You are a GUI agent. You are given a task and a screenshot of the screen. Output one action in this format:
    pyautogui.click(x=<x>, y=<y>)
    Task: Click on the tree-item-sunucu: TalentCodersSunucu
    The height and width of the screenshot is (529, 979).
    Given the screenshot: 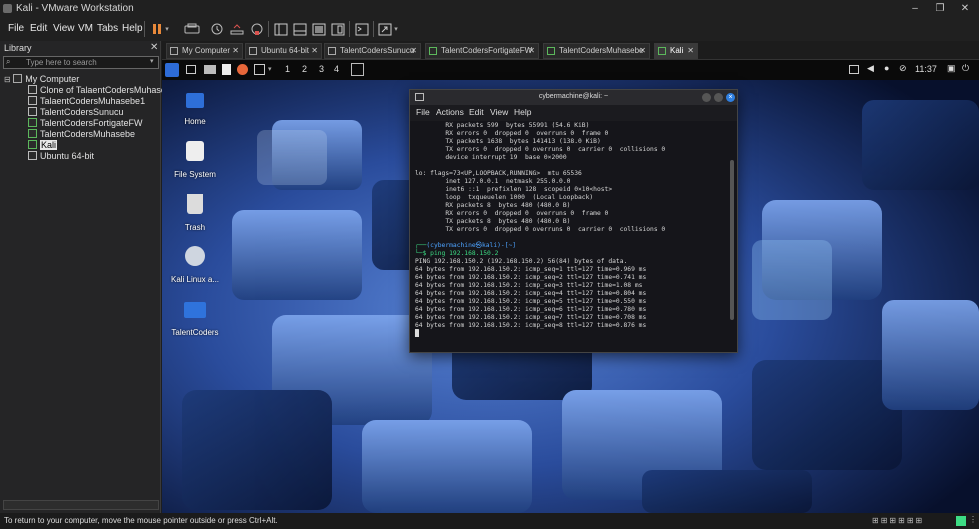 What is the action you would take?
    pyautogui.click(x=76, y=112)
    